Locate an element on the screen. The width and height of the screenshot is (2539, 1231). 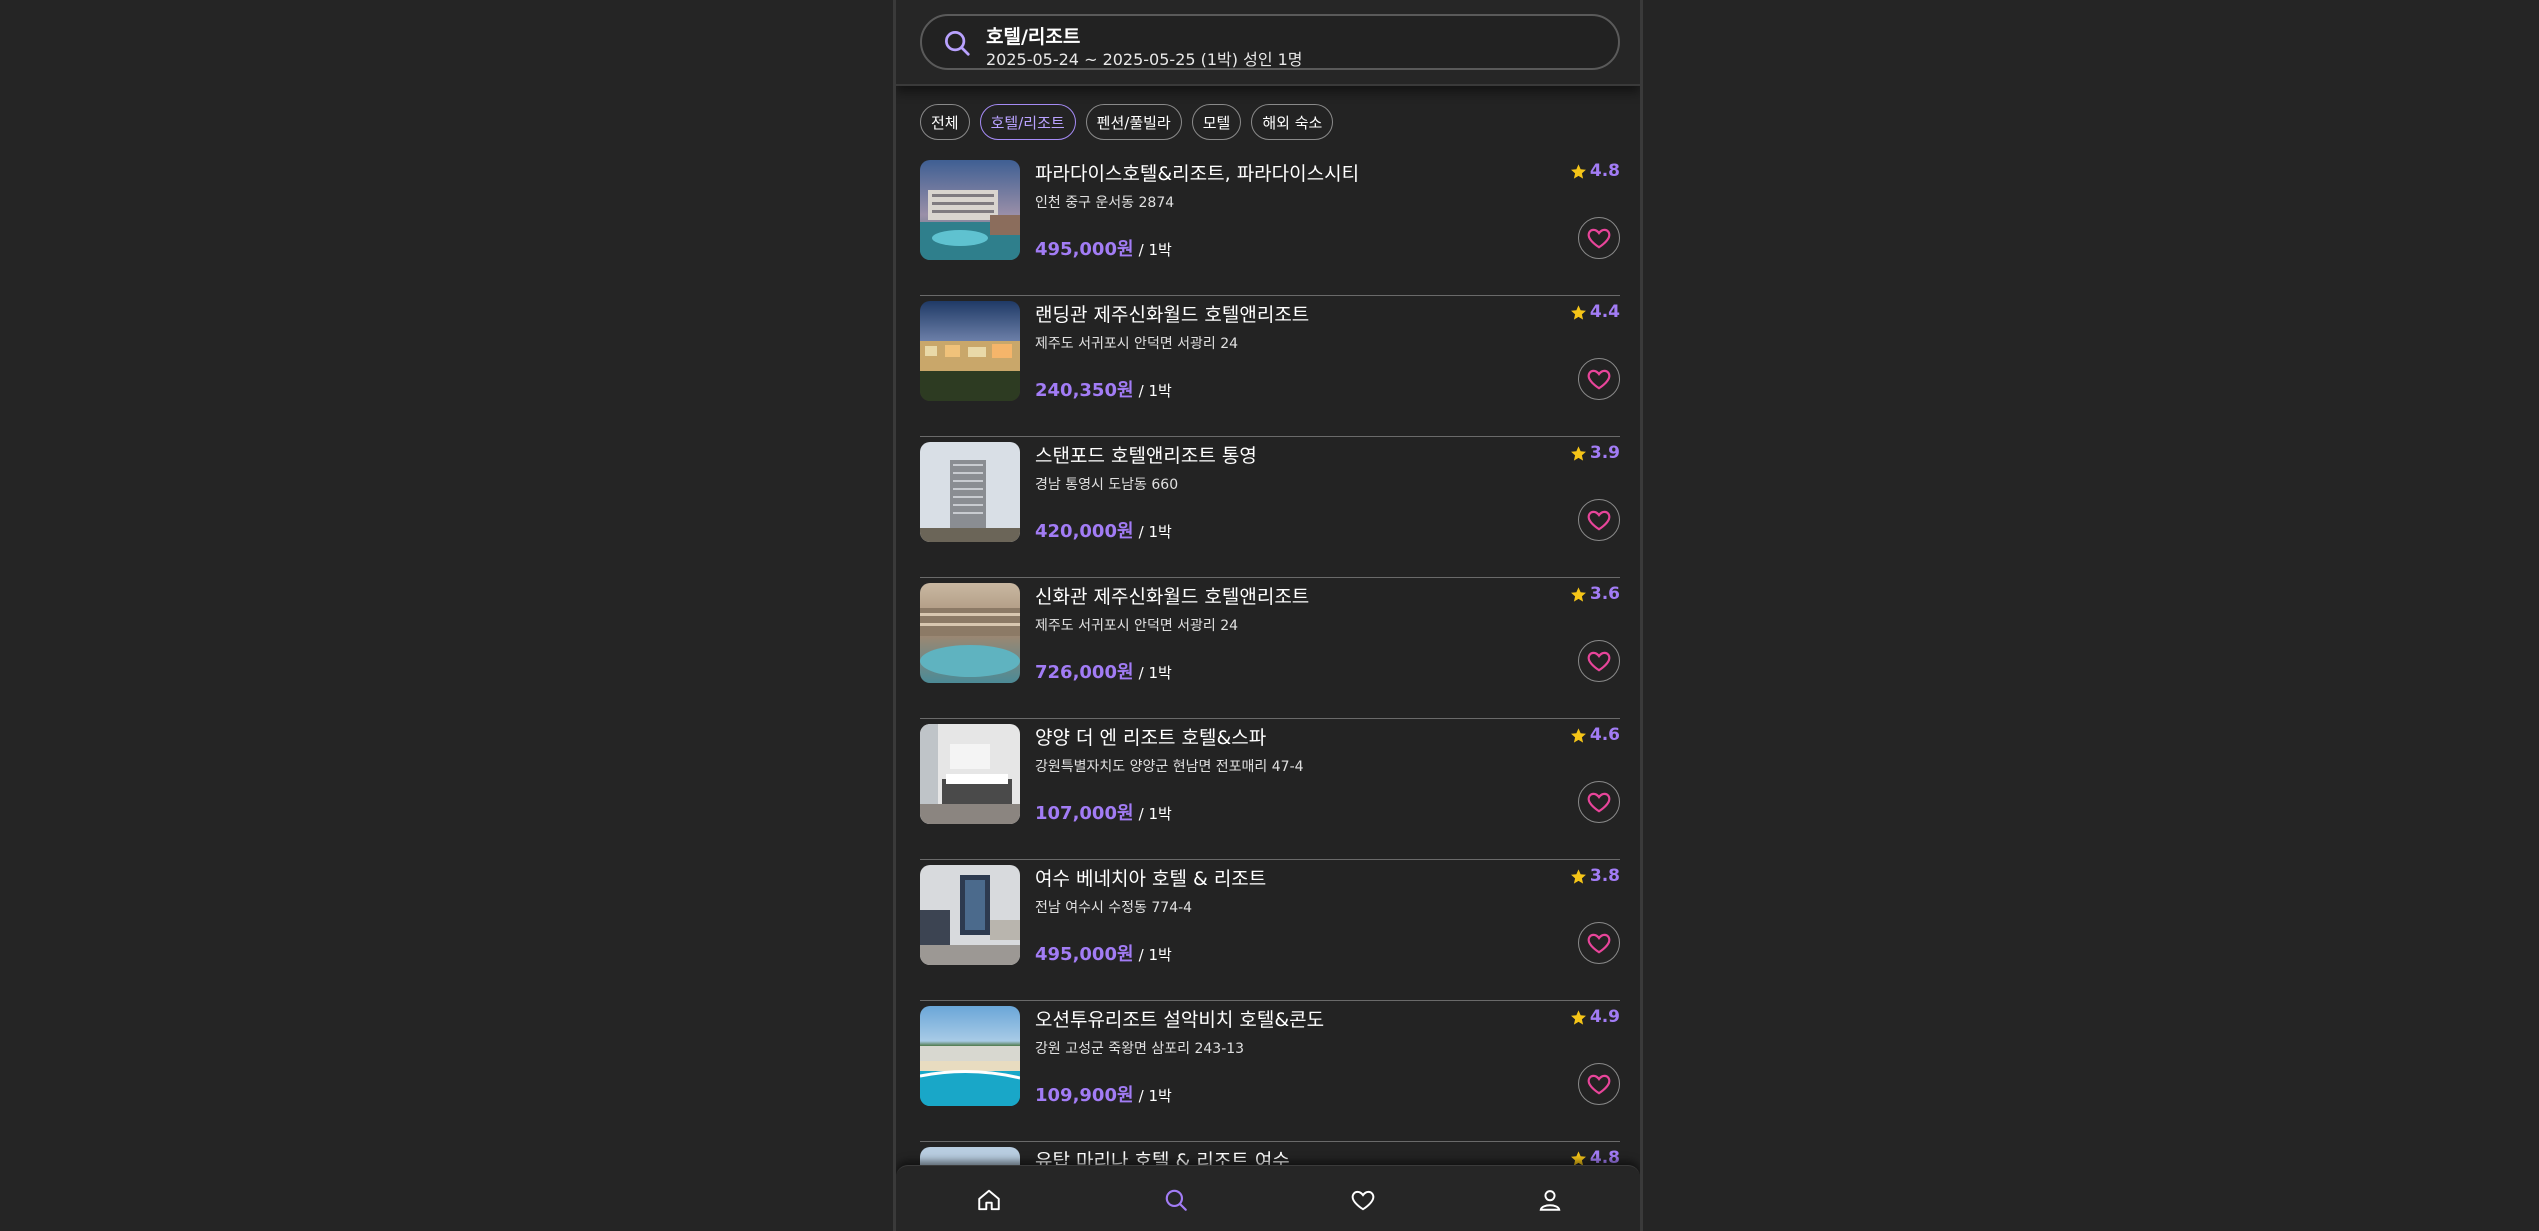
hotel-name: 양양 더 엔 리조트 호텔&스파 is located at coordinates (1150, 736).